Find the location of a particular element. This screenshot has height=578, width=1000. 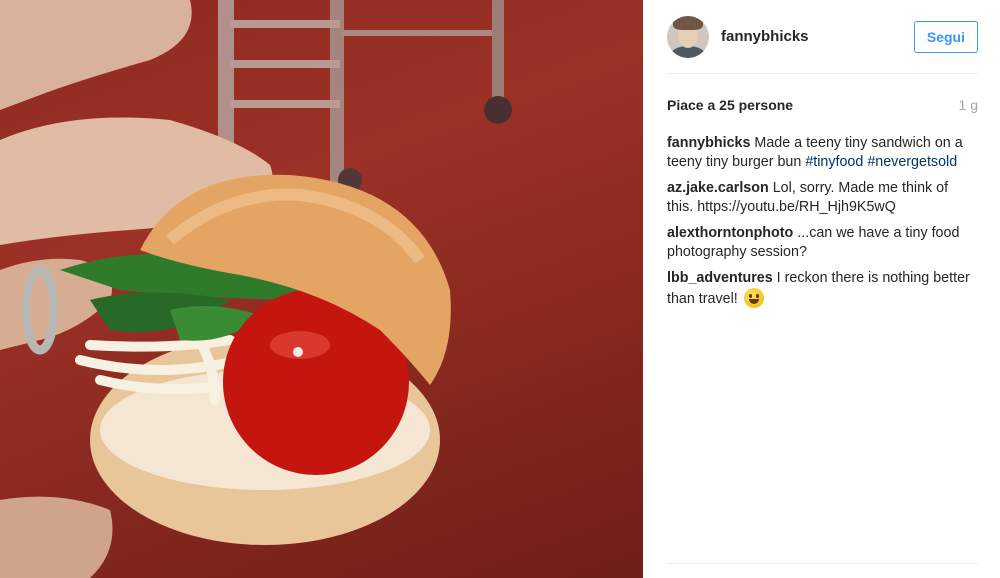

post-header: fannybhicks Segui is located at coordinates (822, 37).